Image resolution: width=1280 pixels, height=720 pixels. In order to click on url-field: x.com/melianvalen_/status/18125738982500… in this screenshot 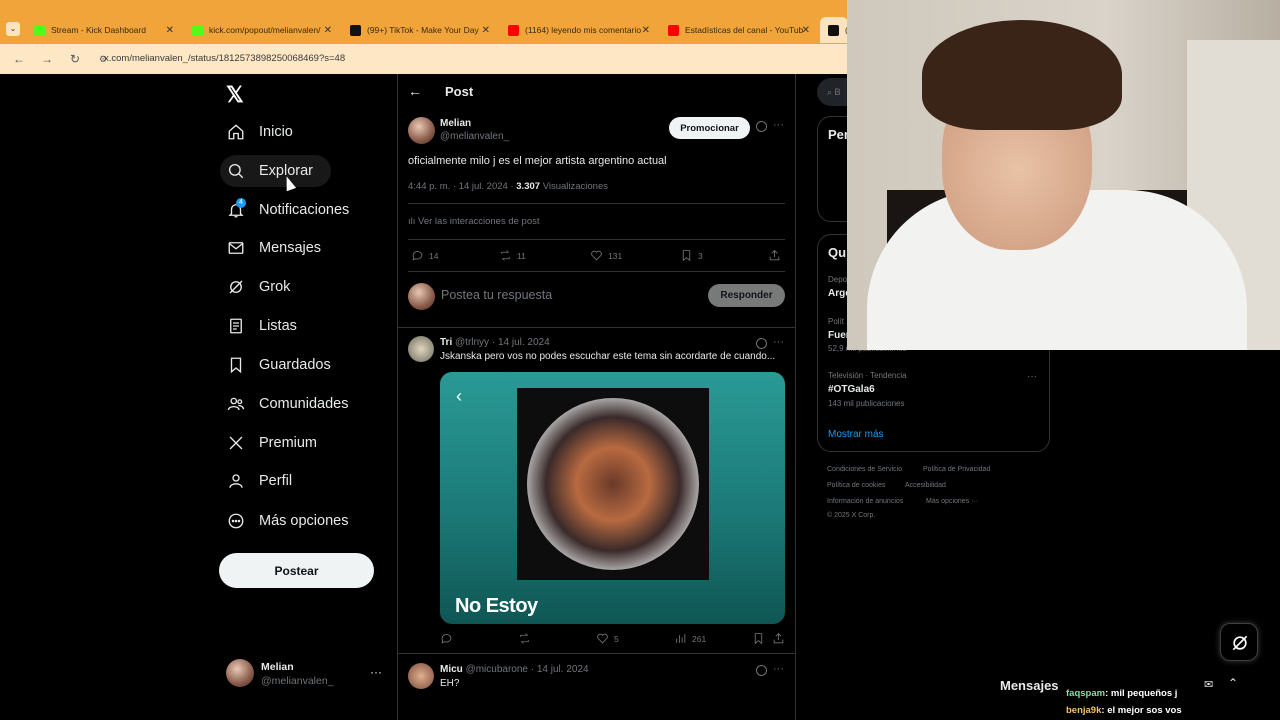, I will do `click(224, 58)`.